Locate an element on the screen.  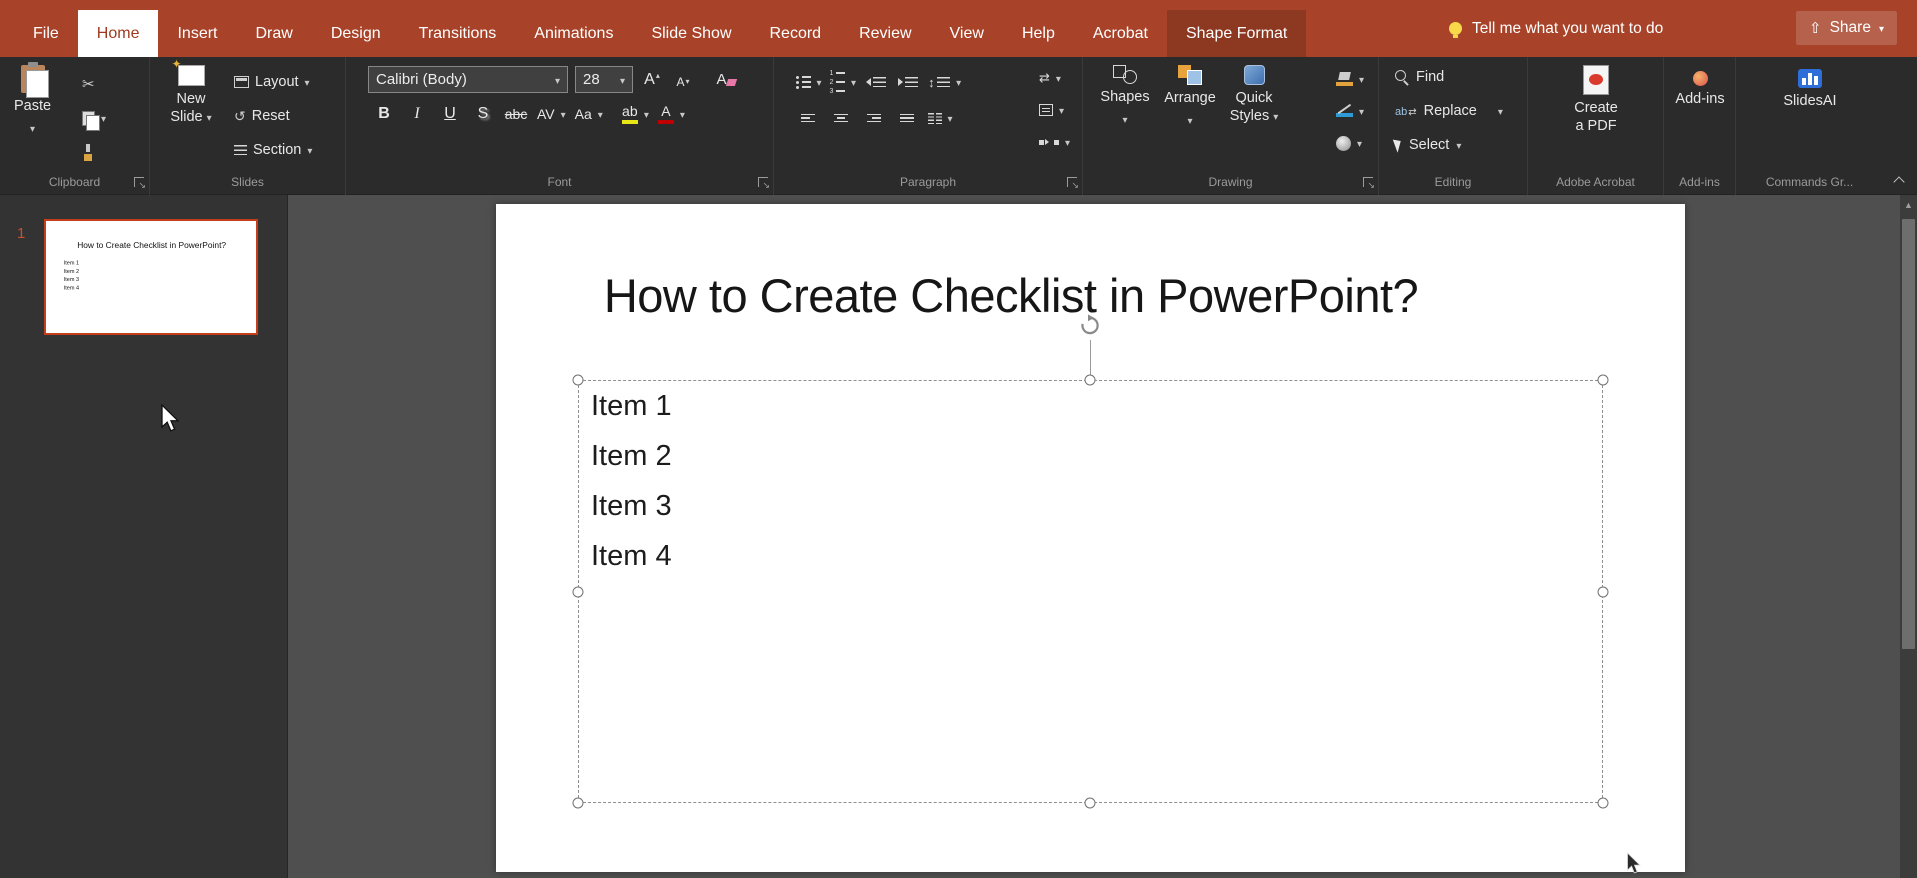
scrollbar-thumb is located at coordinates (1908, 434).